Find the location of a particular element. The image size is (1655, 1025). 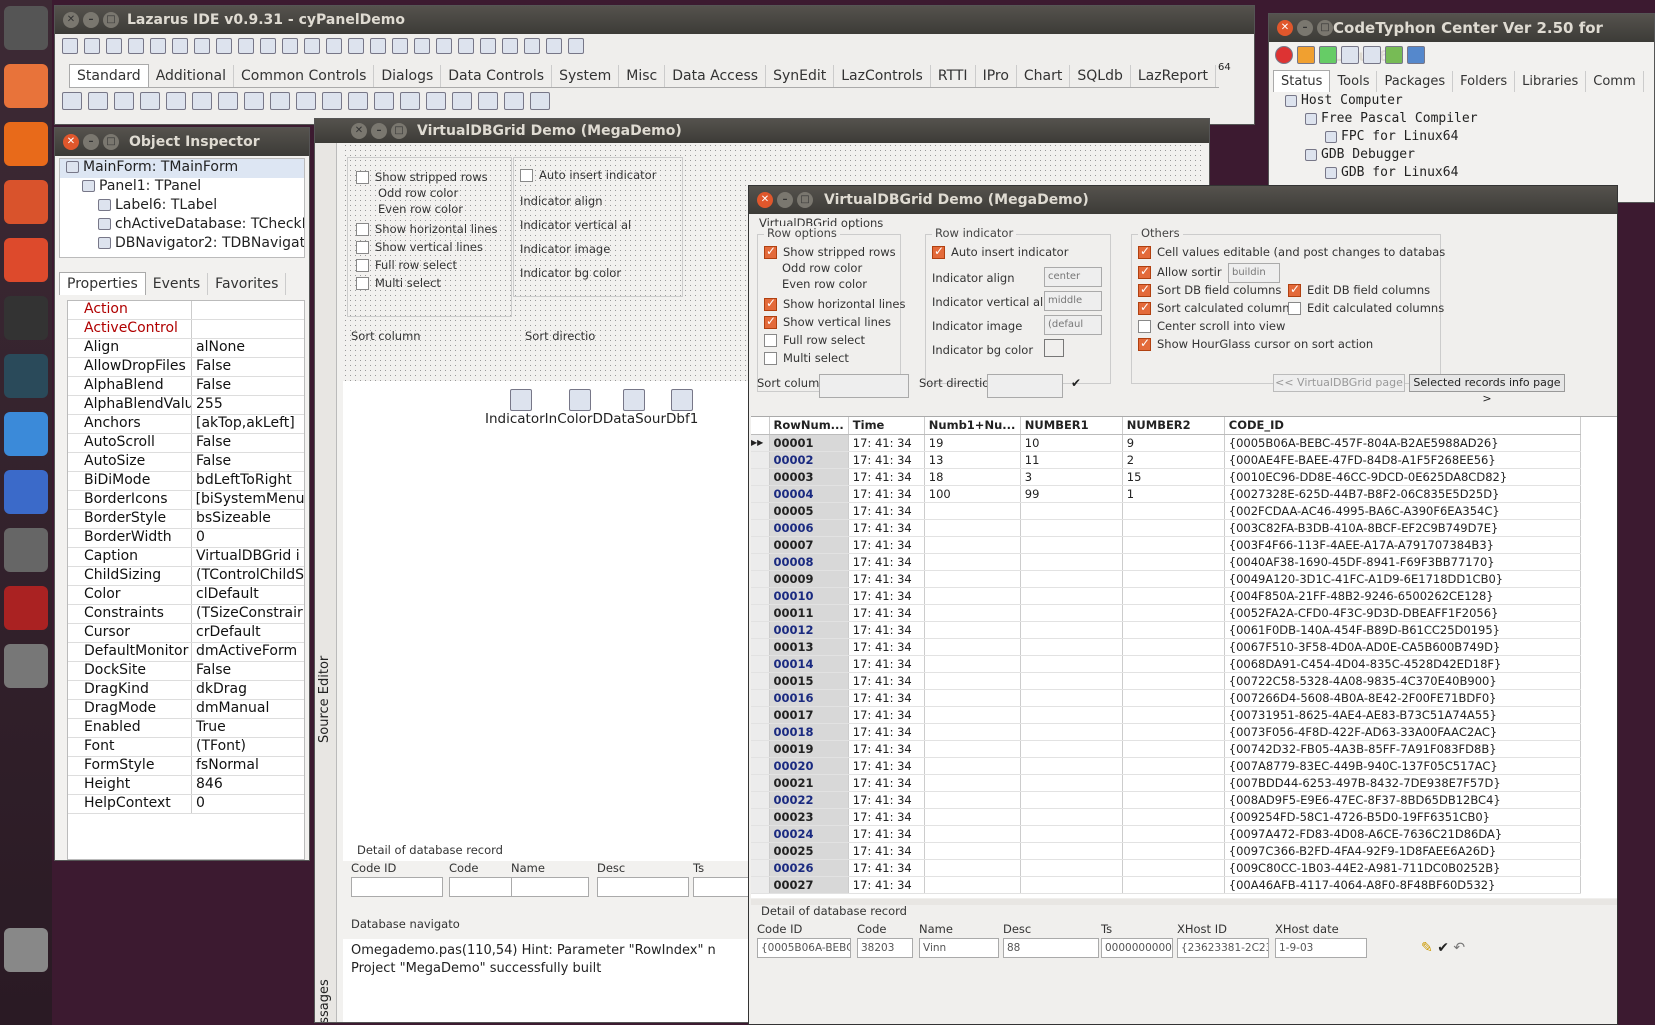

package-icon is located at coordinates (488, 46).